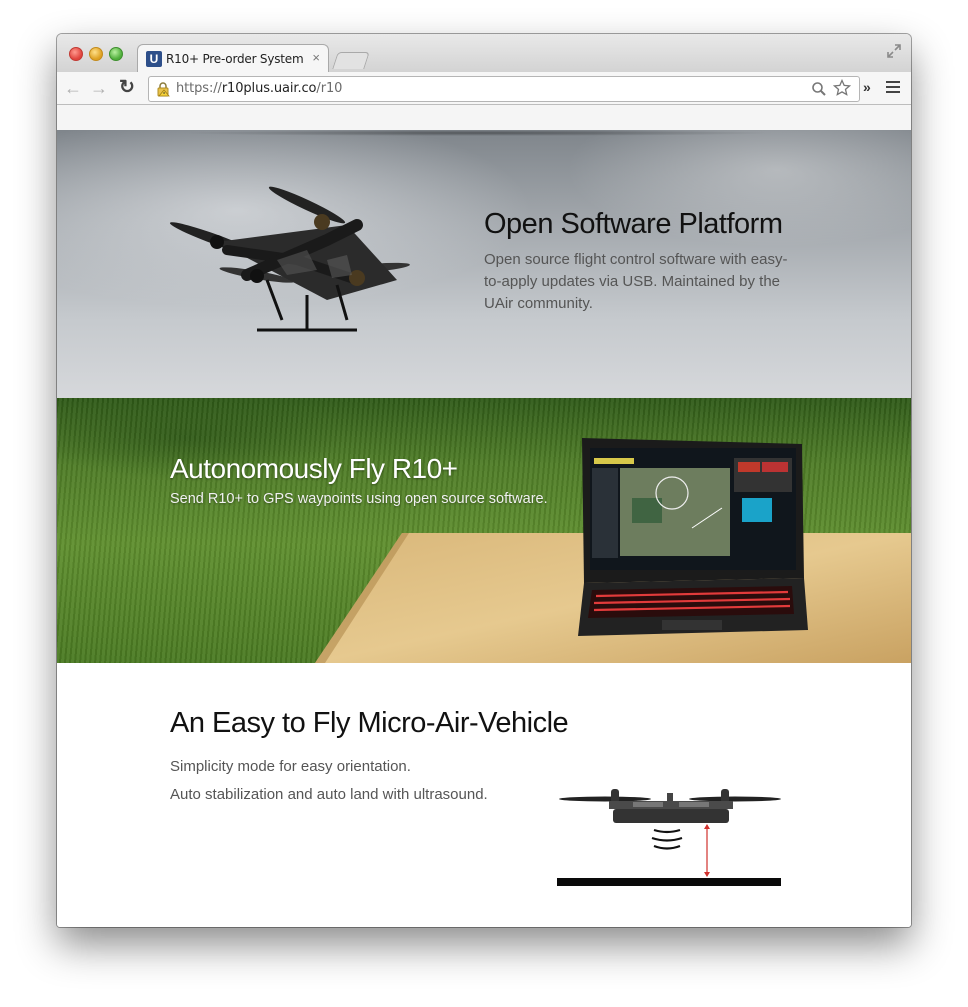 This screenshot has height=1007, width=968. I want to click on open-software-heading: Open Software Platform, so click(633, 224).